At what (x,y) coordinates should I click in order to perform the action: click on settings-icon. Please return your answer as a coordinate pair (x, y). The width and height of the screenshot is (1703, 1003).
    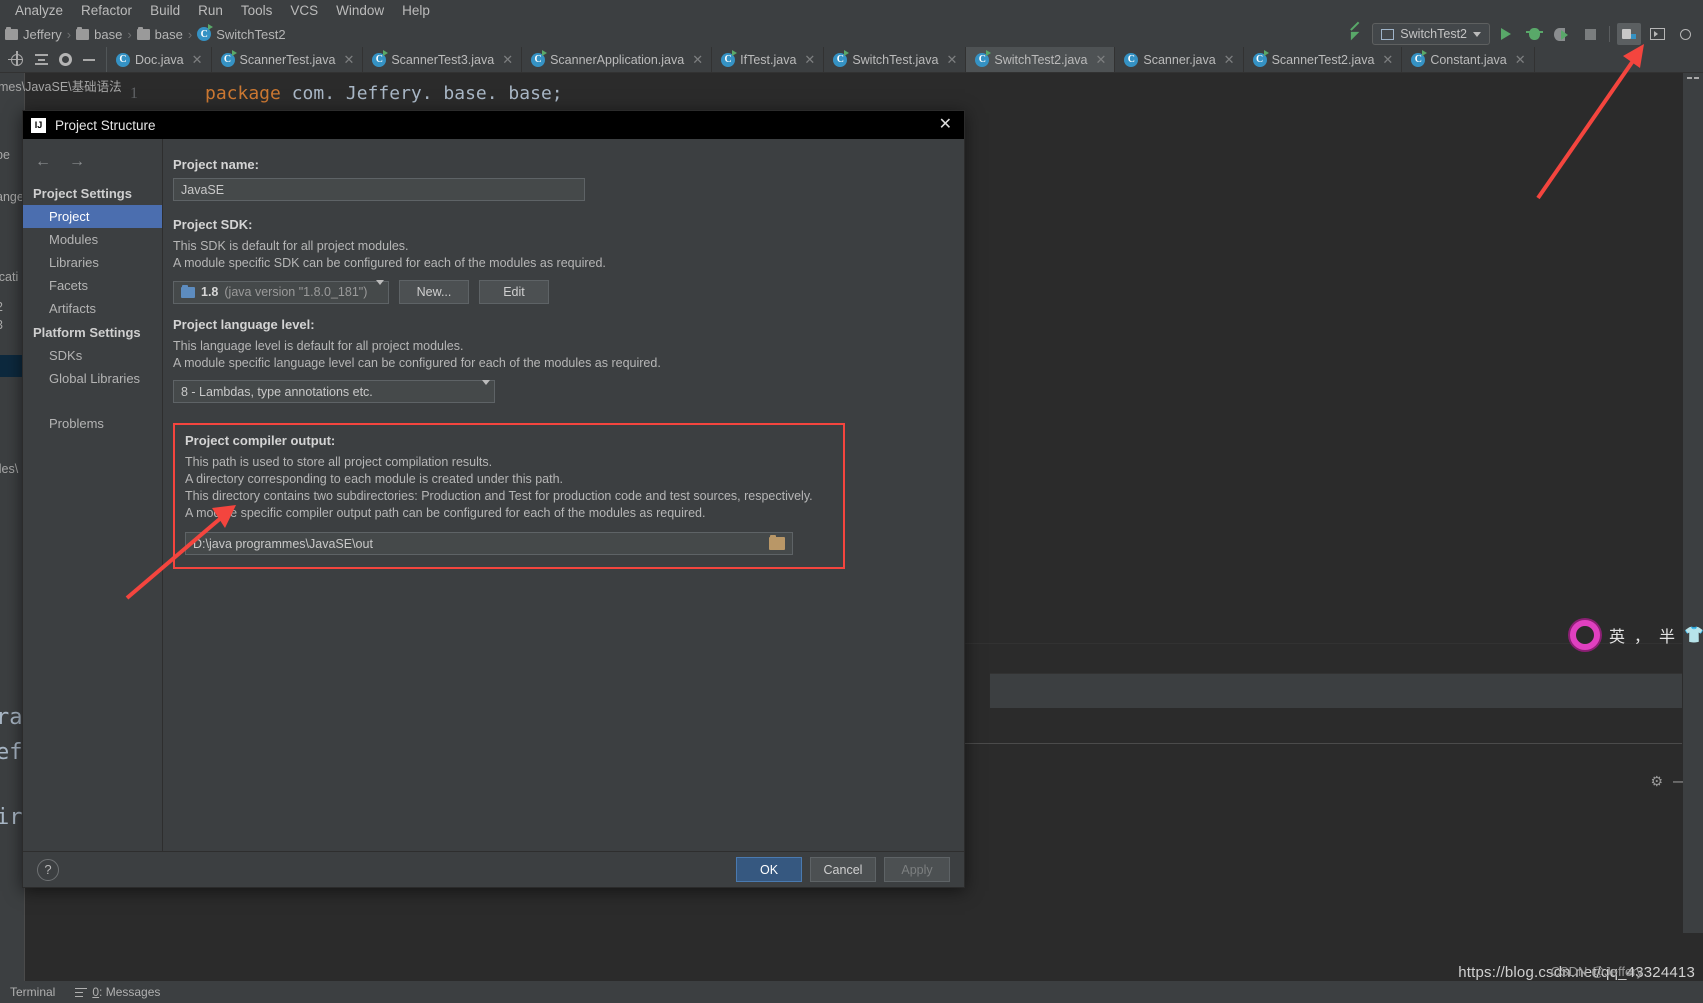
    Looking at the image, I should click on (65, 60).